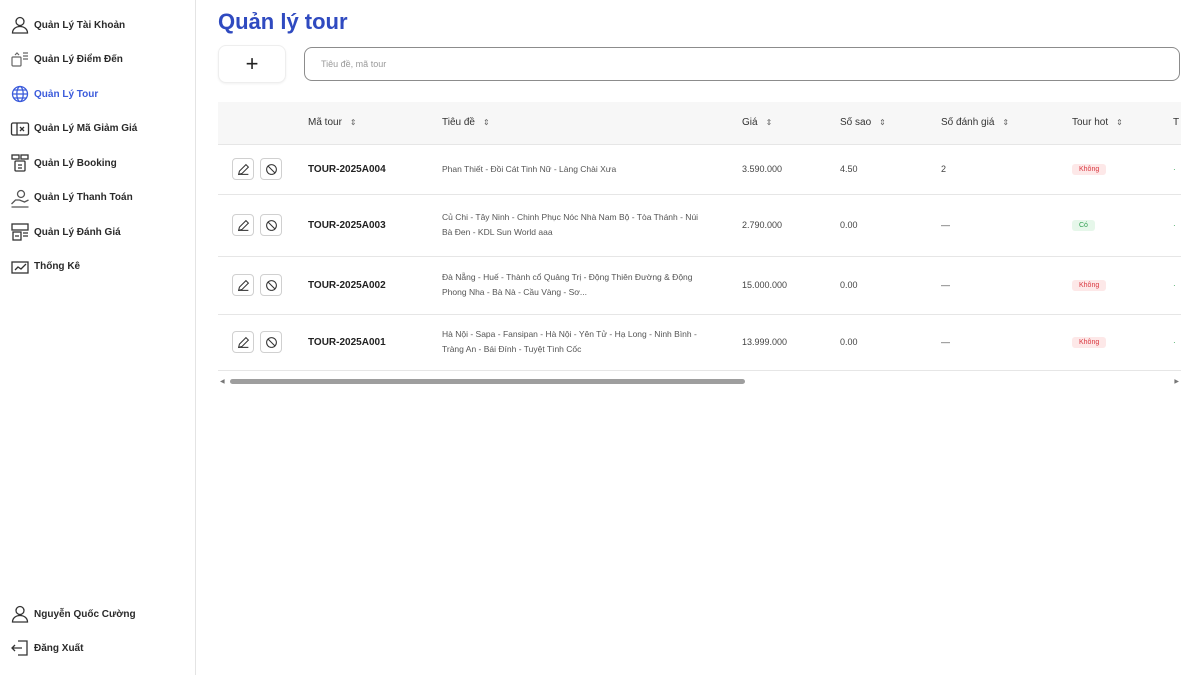  I want to click on scroll-right-icon: ▶, so click(1176, 381).